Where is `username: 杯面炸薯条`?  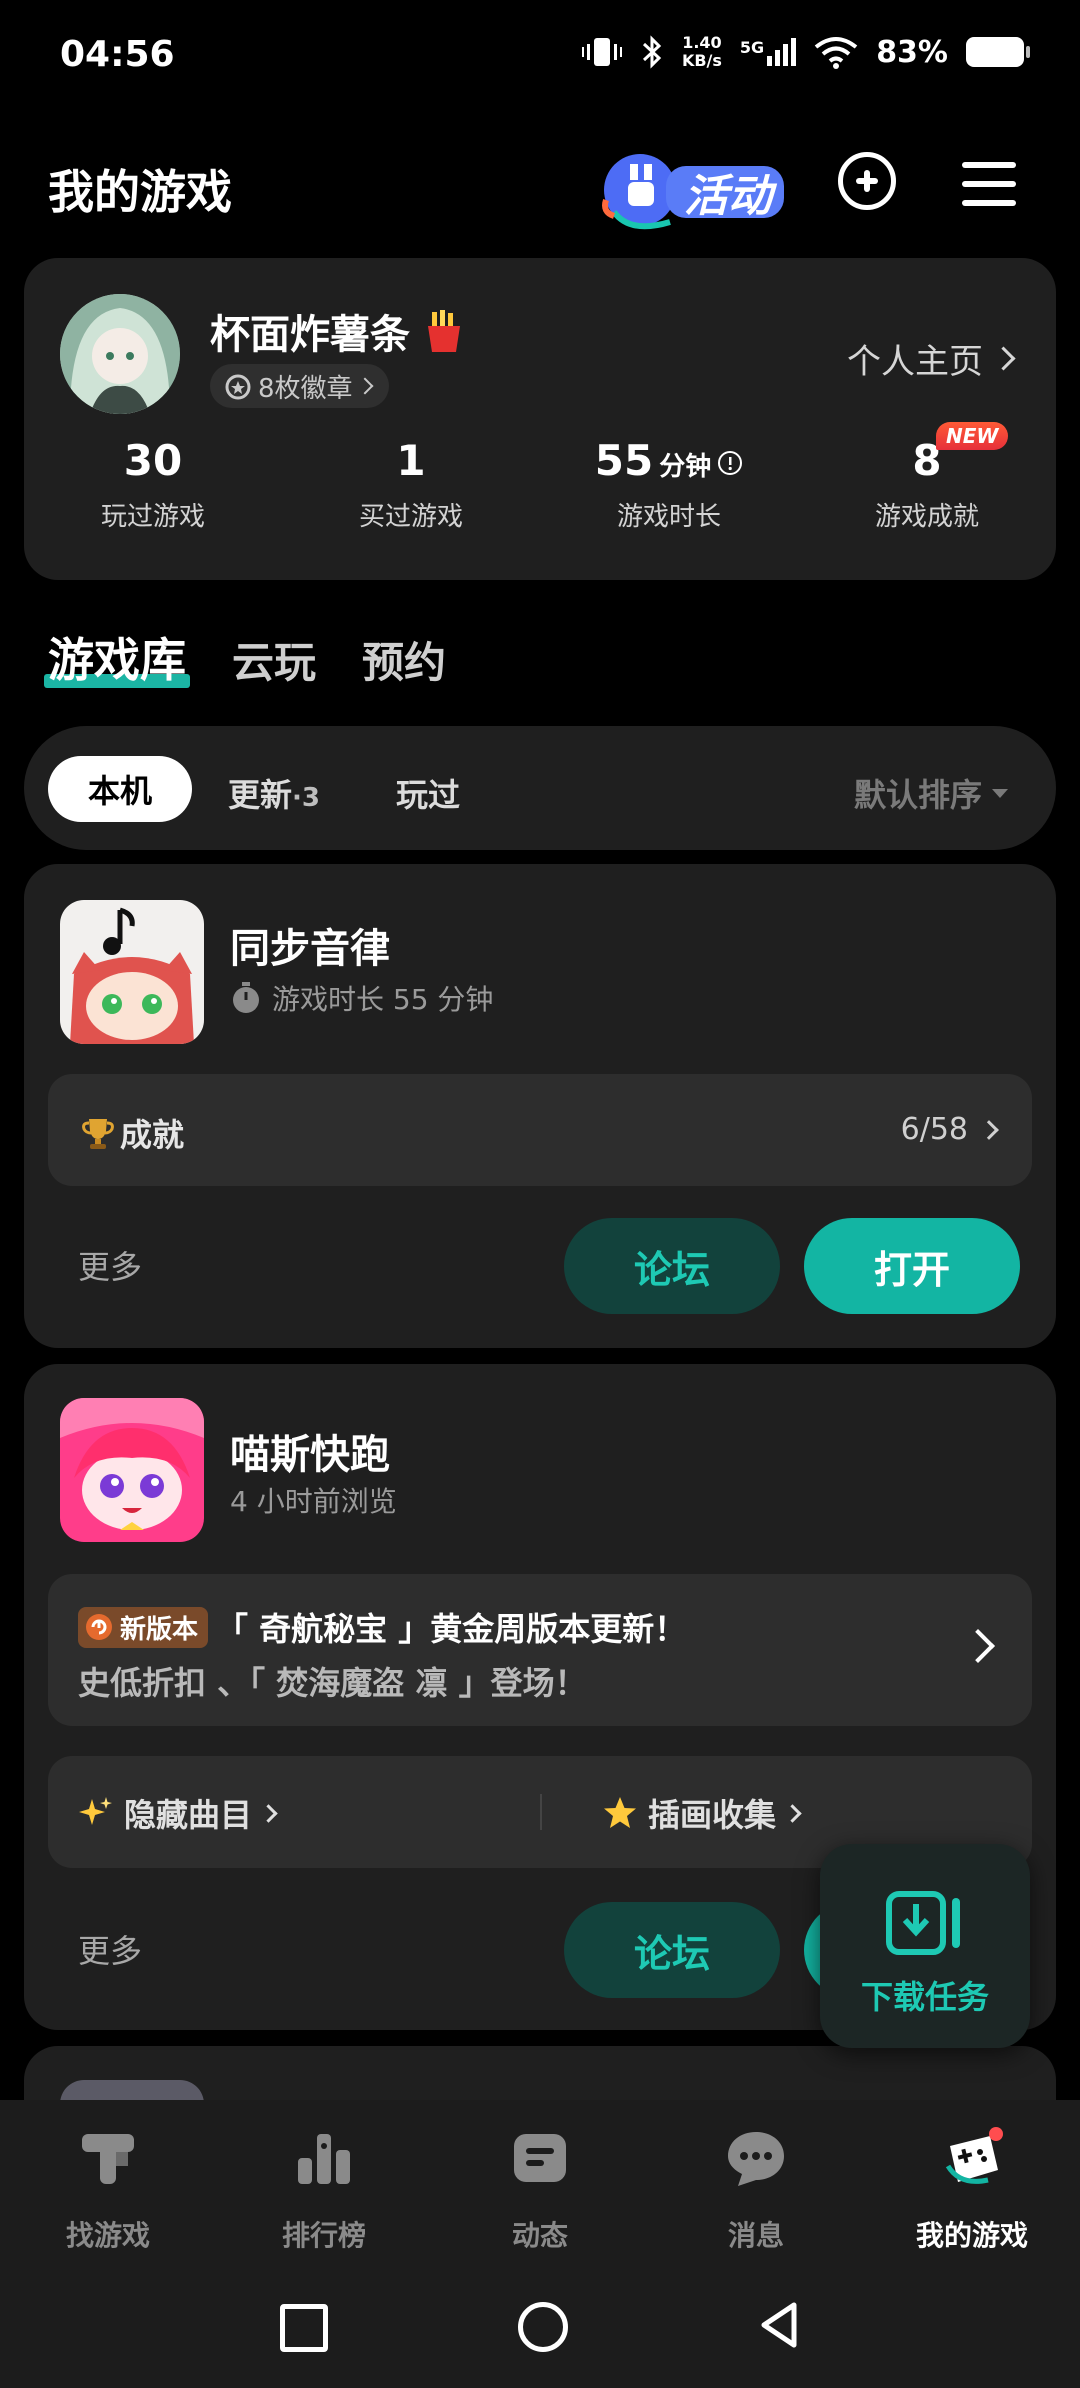 username: 杯面炸薯条 is located at coordinates (337, 331).